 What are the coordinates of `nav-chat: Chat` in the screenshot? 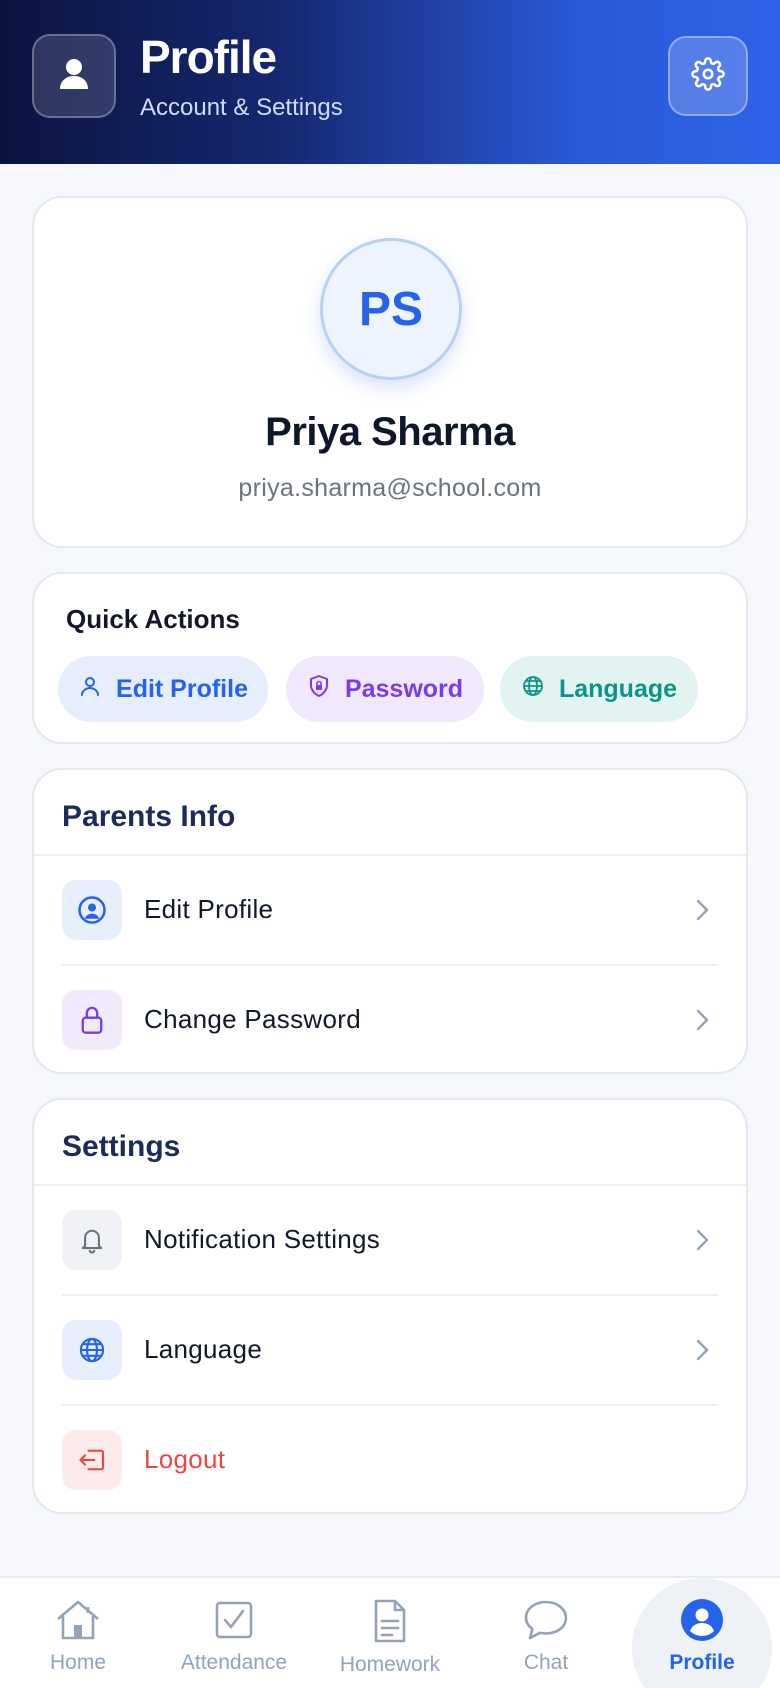 It's located at (546, 1633).